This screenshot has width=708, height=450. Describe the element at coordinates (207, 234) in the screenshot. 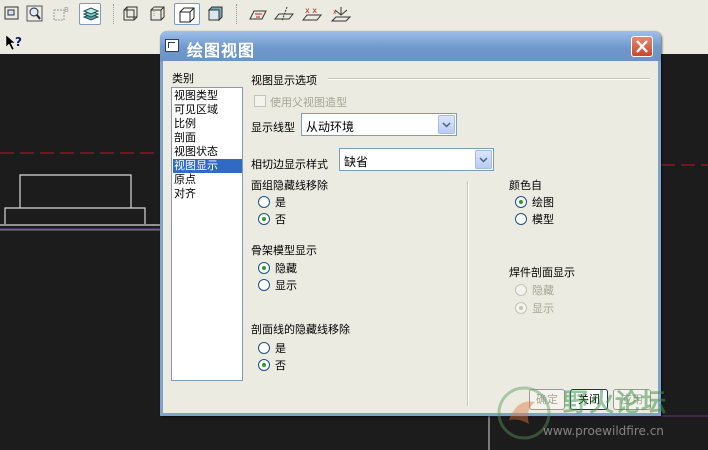

I see `category-list: 视图类型 可见区域 比例 剖面 视图状态 视图显示 原点 对齐` at that location.